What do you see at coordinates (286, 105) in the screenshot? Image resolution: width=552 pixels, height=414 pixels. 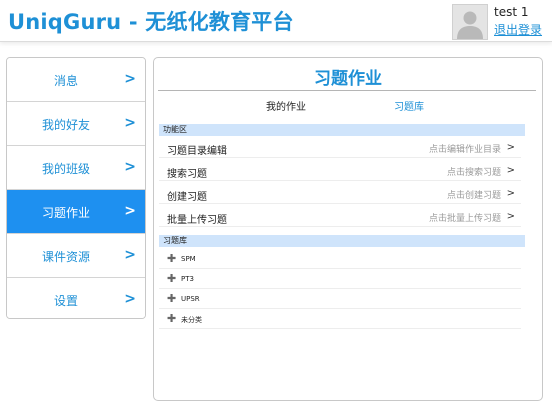 I see `tab-my-homework: 我的作业` at bounding box center [286, 105].